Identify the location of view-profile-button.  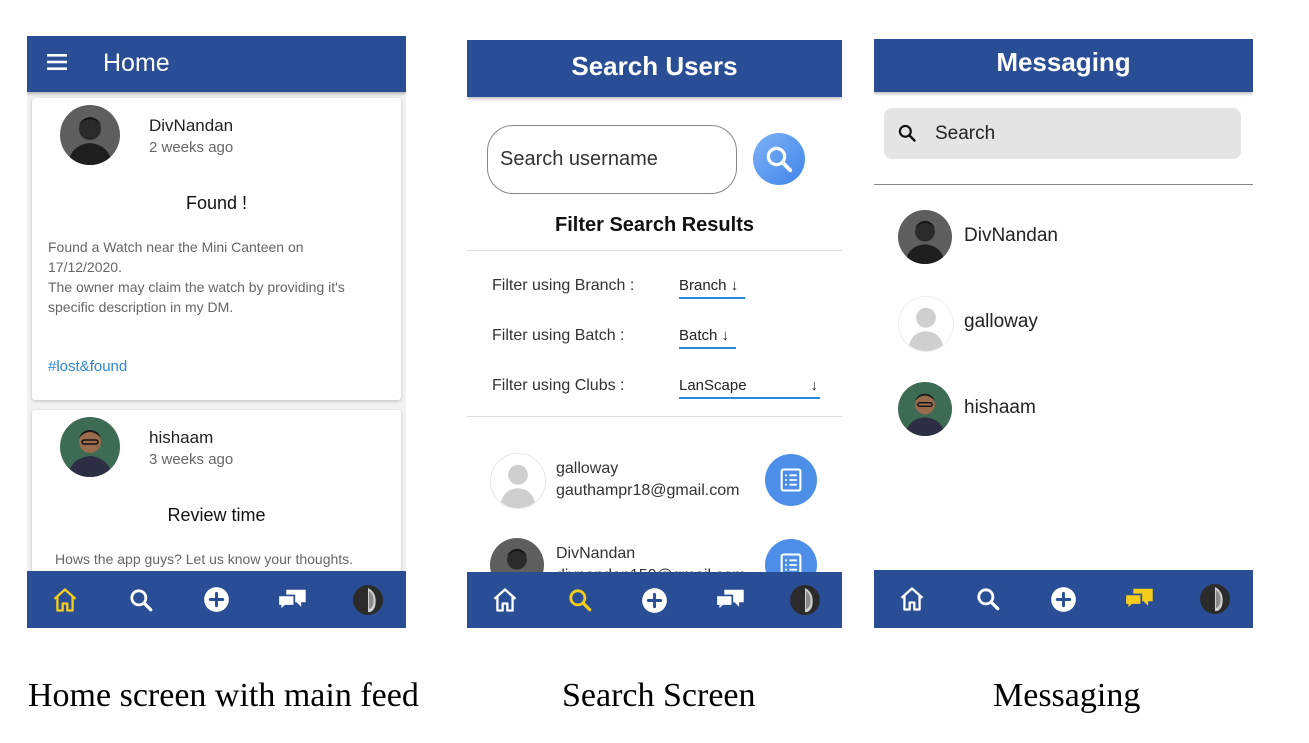
(791, 480).